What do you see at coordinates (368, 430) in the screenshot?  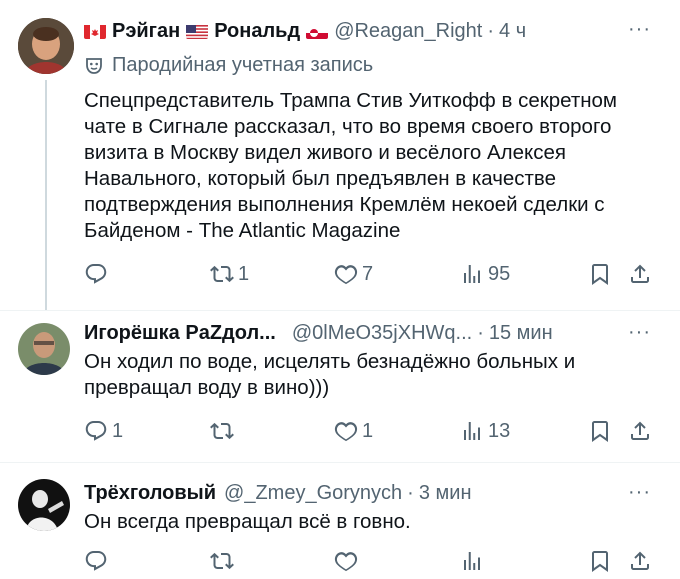 I see `like-count: 1` at bounding box center [368, 430].